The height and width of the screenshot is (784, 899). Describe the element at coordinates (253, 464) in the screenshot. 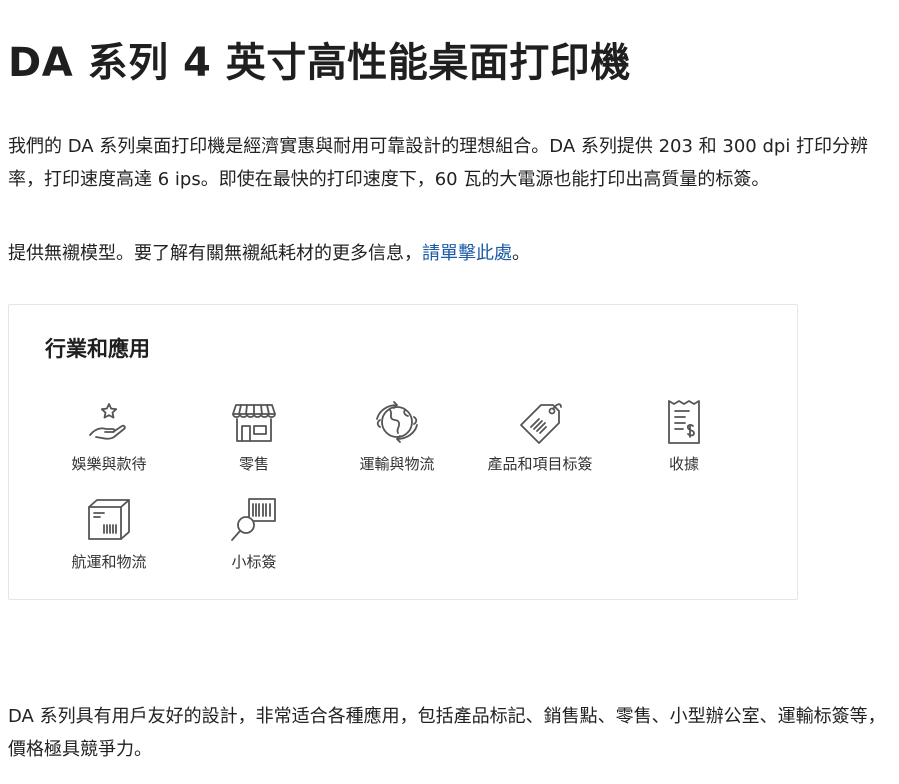

I see `industry-label: 零售` at that location.